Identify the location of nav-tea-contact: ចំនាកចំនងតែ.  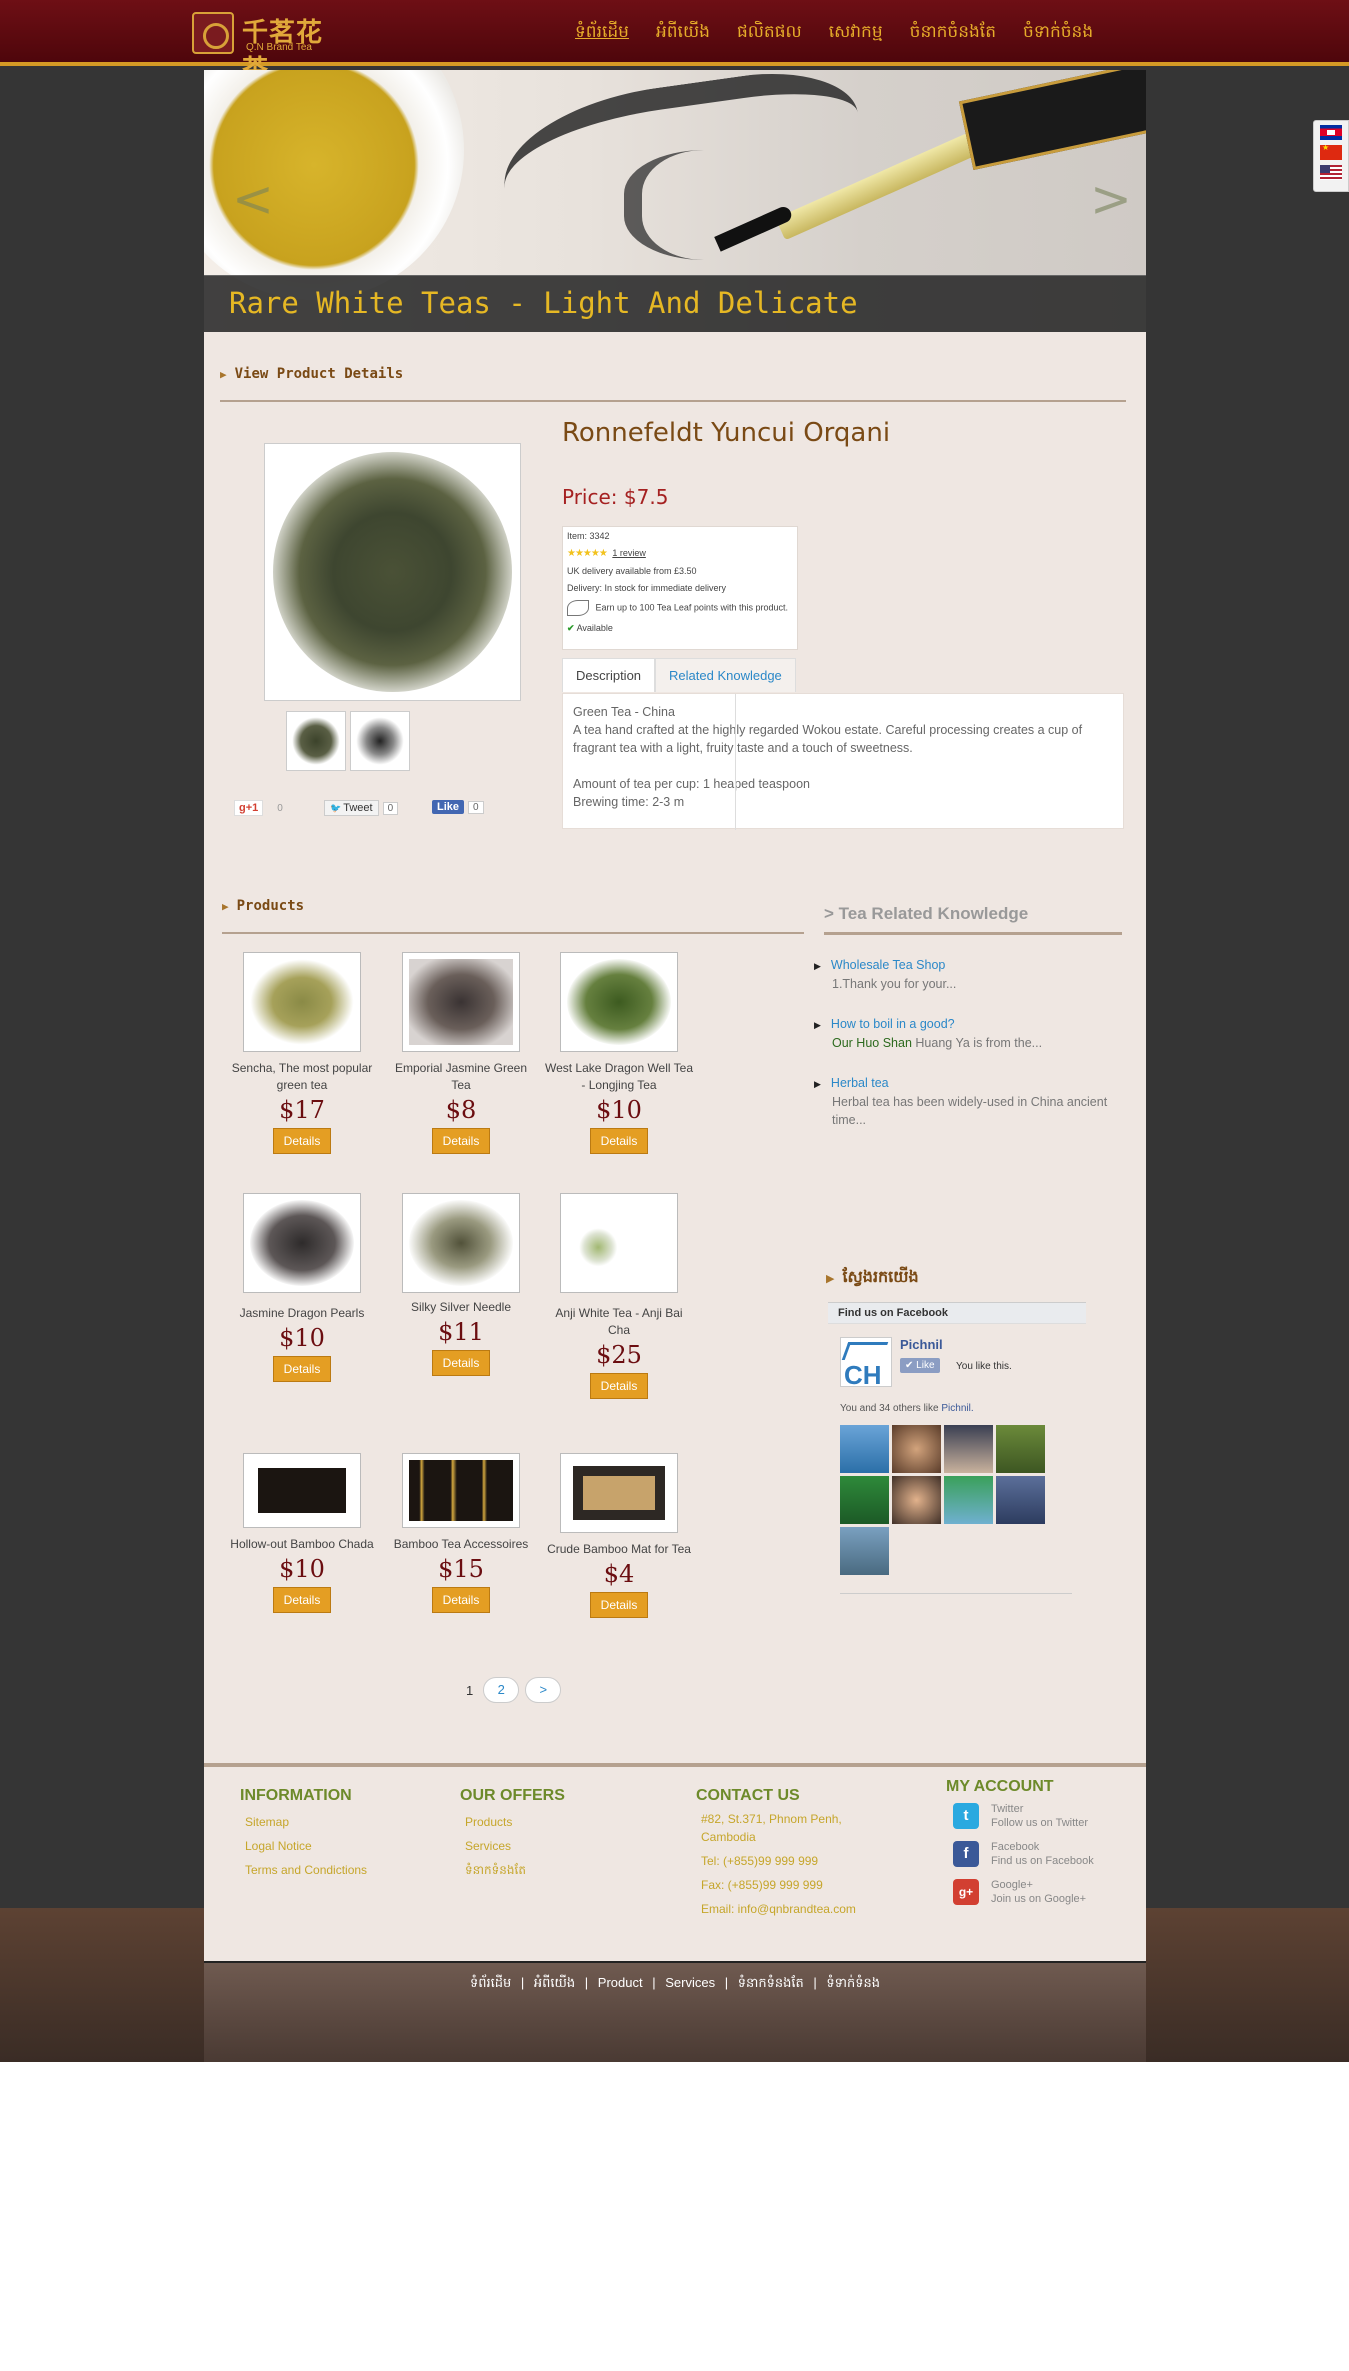
(953, 33).